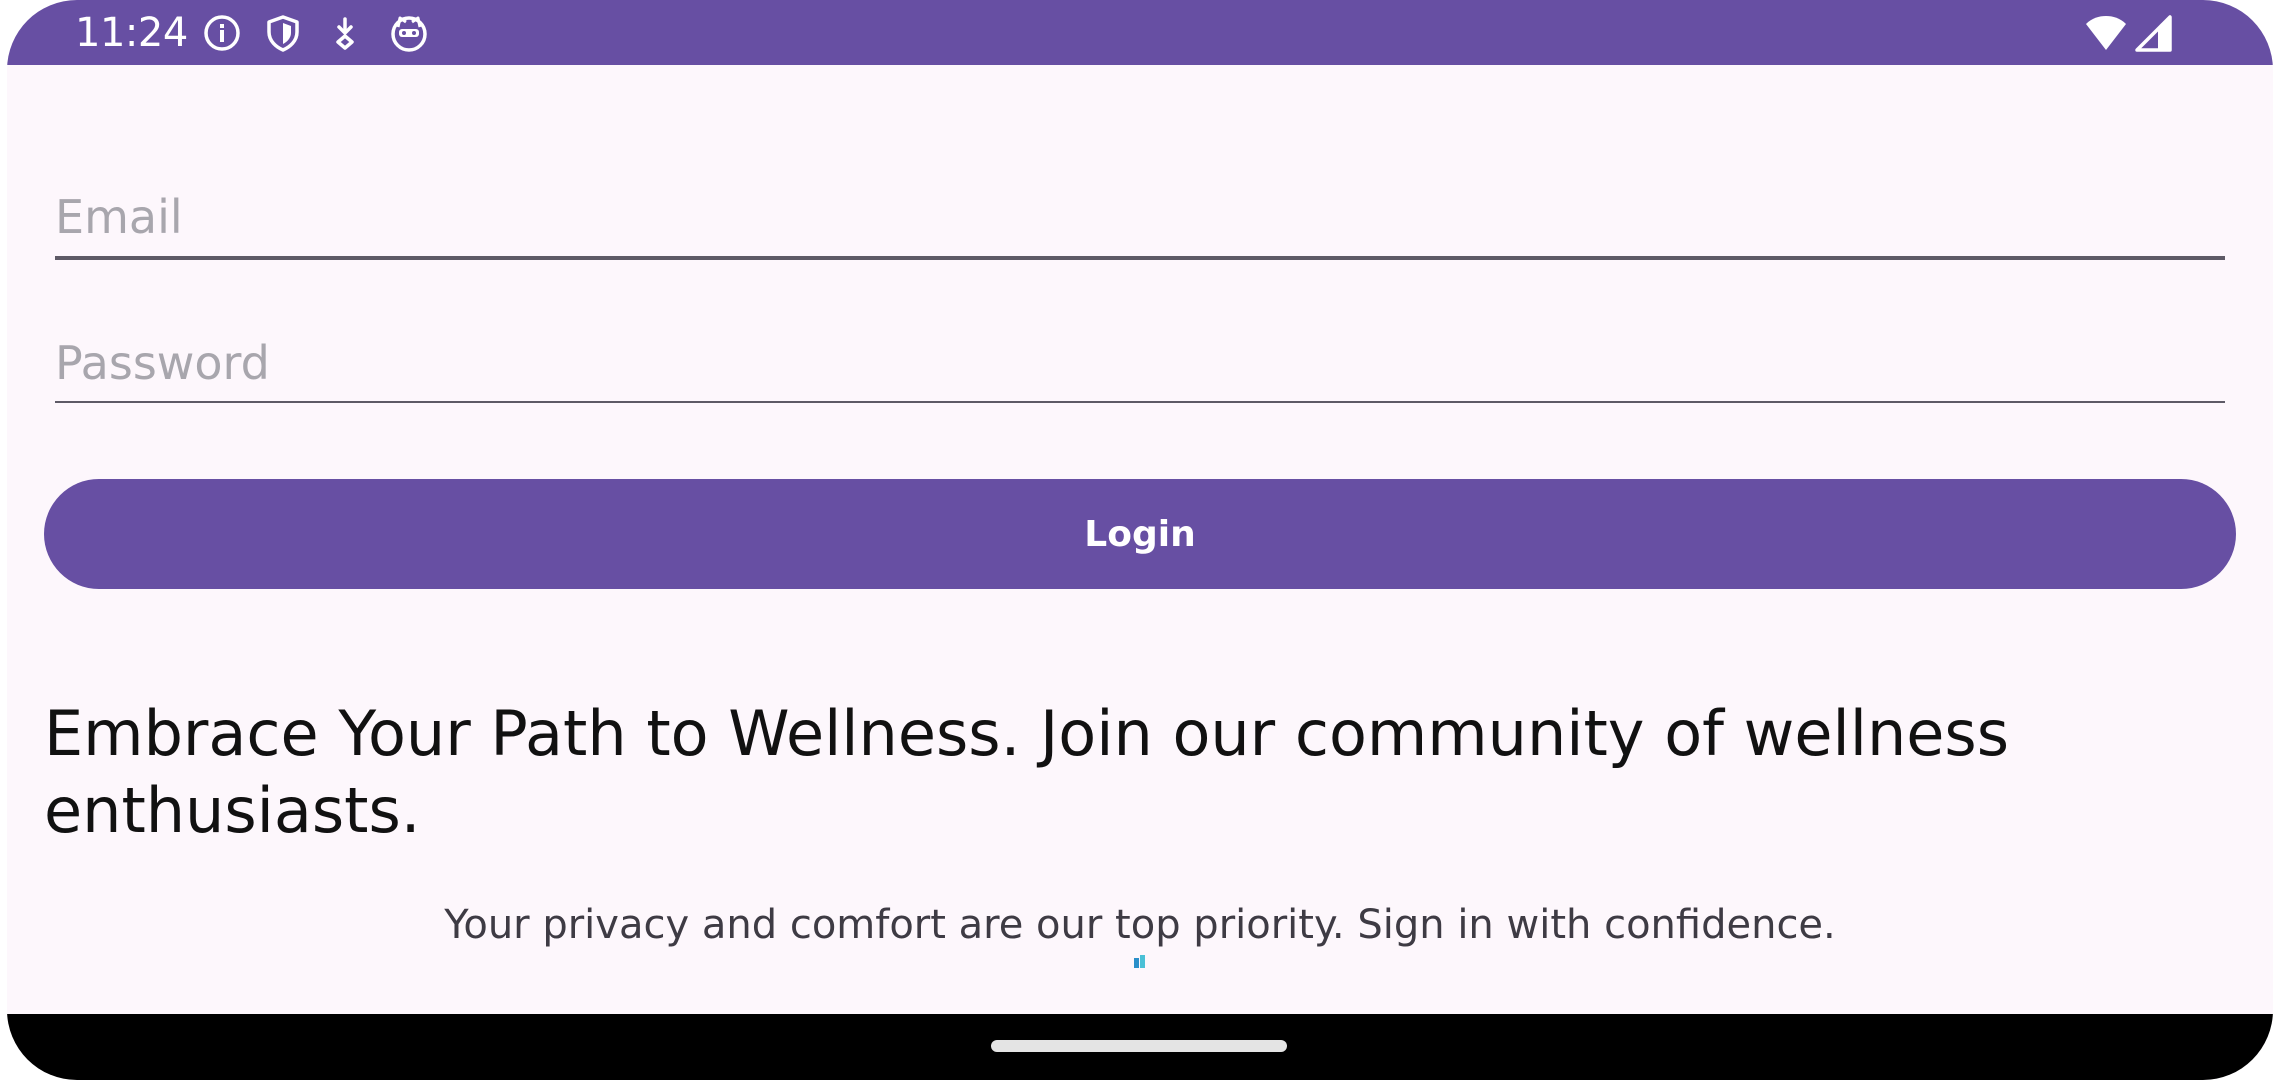 Image resolution: width=2280 pixels, height=1080 pixels. What do you see at coordinates (1140, 217) in the screenshot?
I see `email-input` at bounding box center [1140, 217].